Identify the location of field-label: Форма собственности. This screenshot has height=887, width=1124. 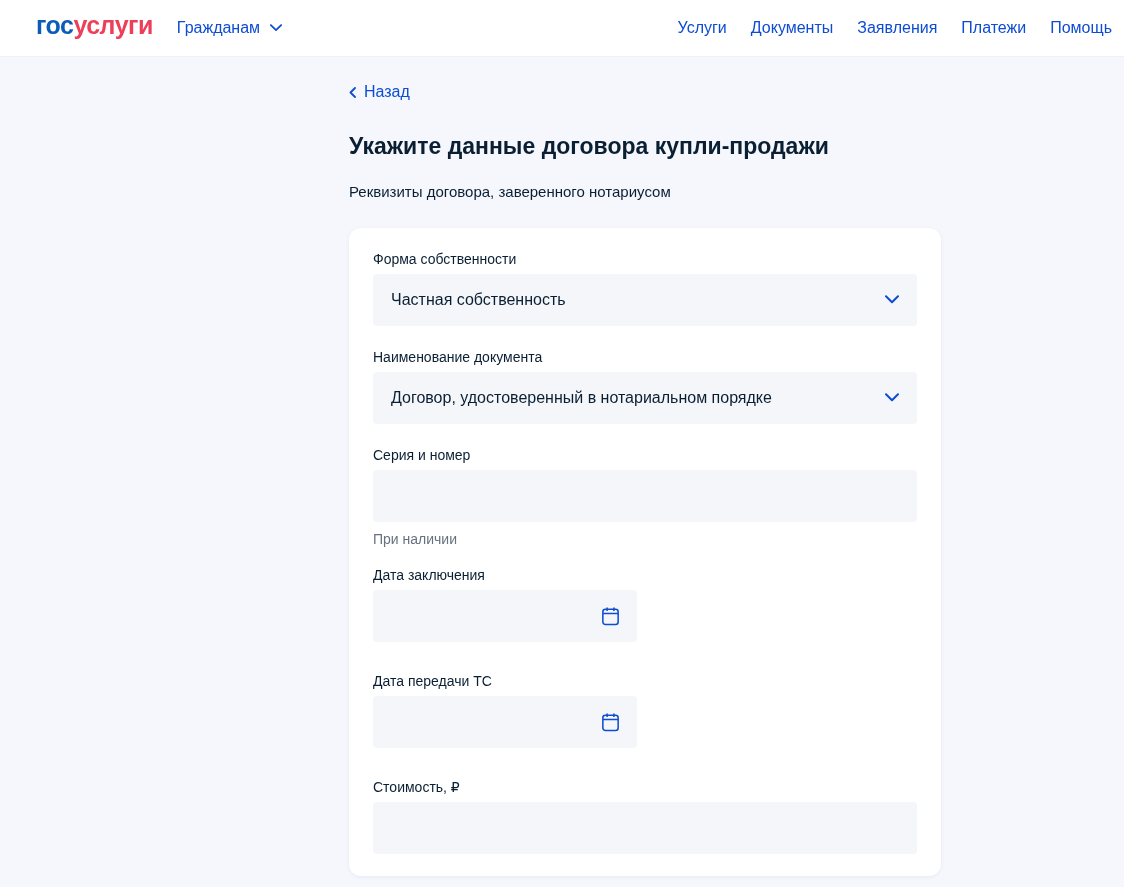
(445, 258).